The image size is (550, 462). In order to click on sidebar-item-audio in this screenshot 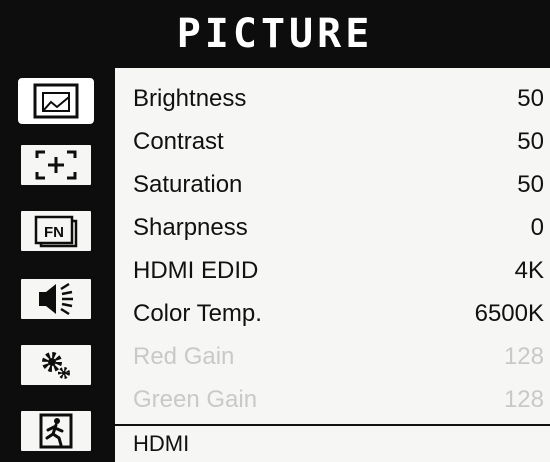, I will do `click(56, 299)`.